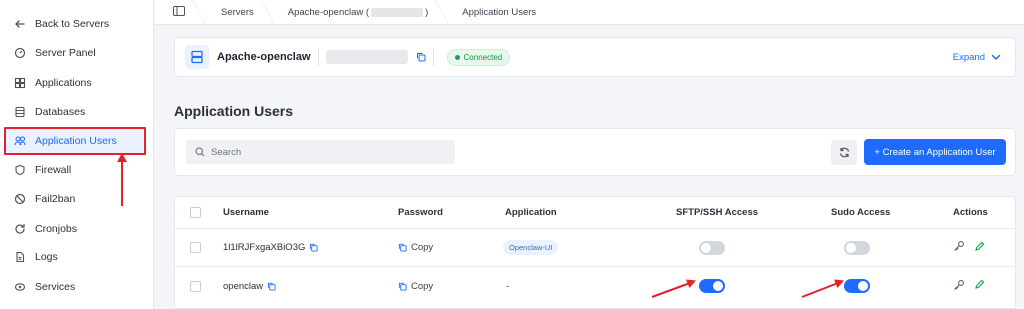 The height and width of the screenshot is (309, 1024). What do you see at coordinates (55, 286) in the screenshot?
I see `sidebar-item-label: Services` at bounding box center [55, 286].